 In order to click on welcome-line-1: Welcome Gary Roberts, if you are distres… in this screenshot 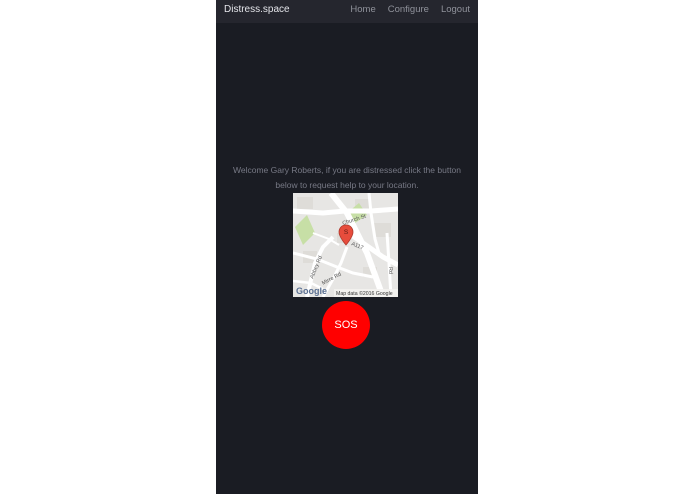, I will do `click(347, 170)`.